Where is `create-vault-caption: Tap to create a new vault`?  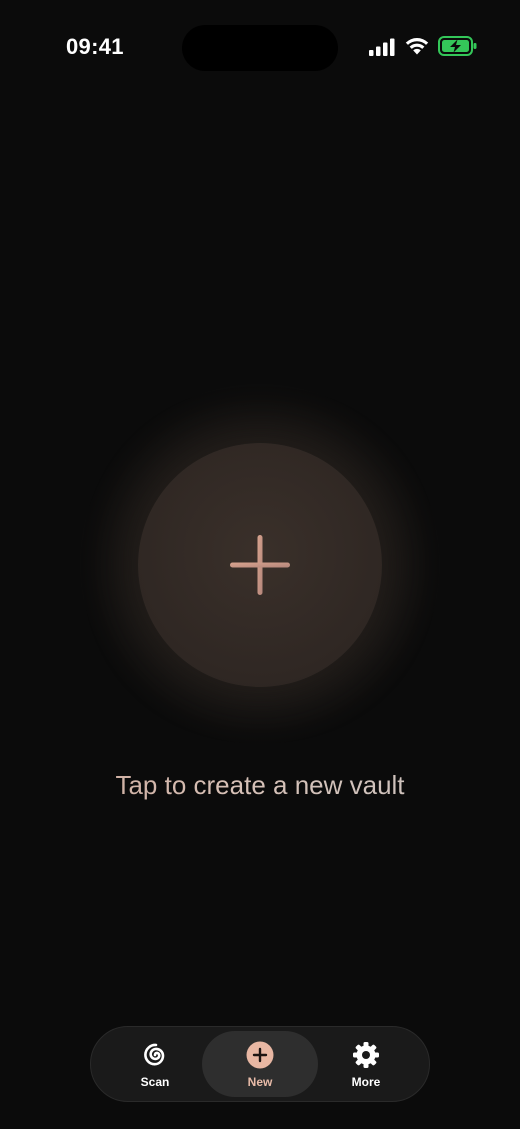
create-vault-caption: Tap to create a new vault is located at coordinates (260, 785).